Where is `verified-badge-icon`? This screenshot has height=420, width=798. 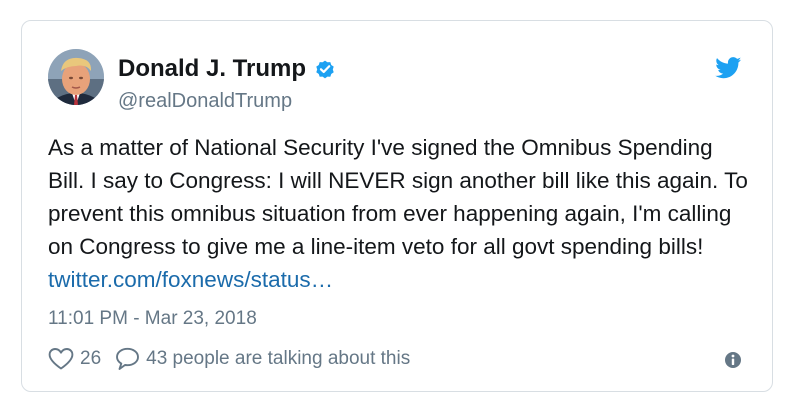
verified-badge-icon is located at coordinates (325, 69).